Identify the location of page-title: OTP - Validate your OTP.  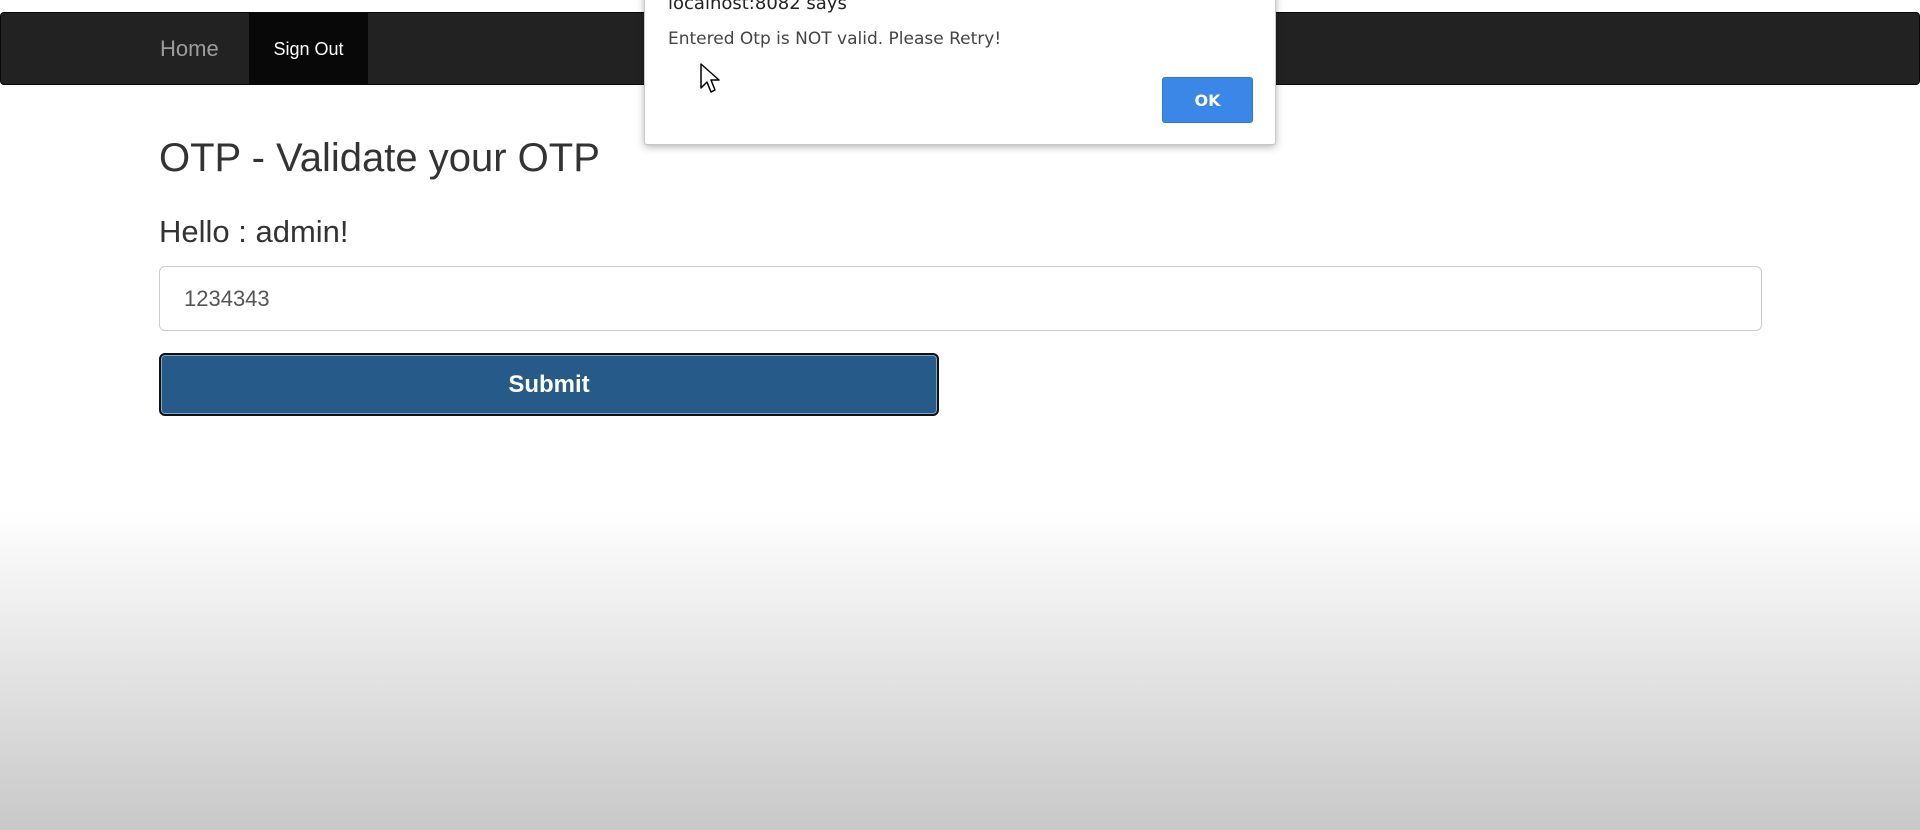
(379, 158).